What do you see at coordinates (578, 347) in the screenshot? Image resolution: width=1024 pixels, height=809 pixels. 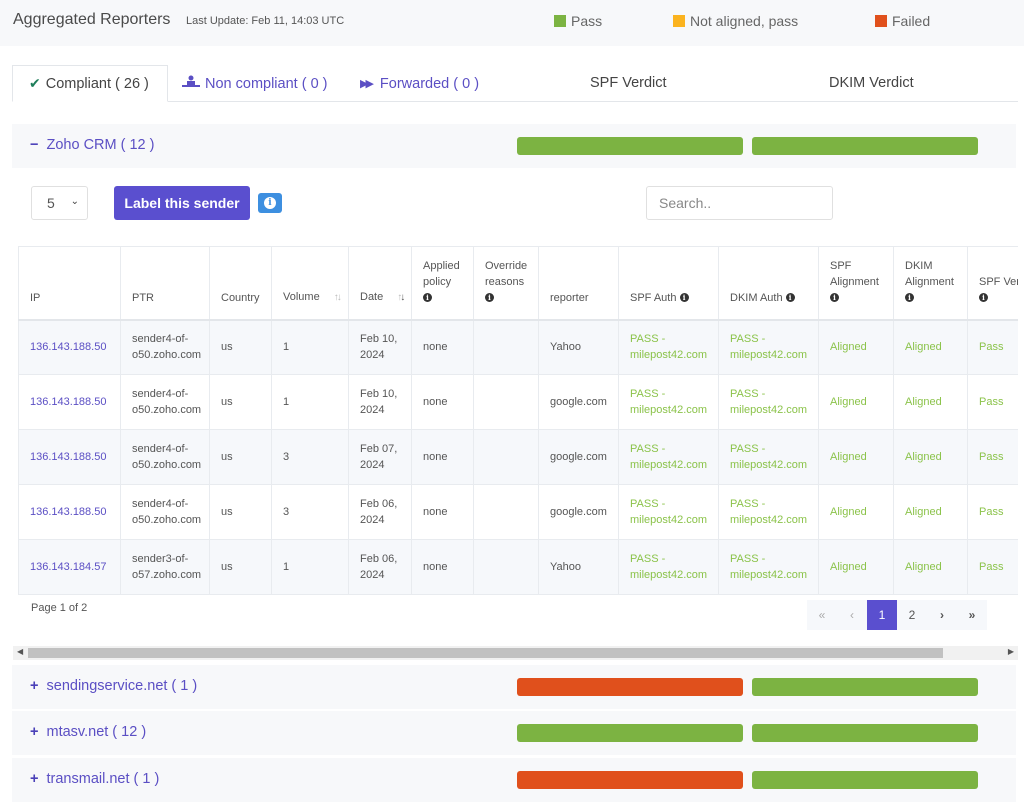 I see `cell-reporter: Yahoo` at bounding box center [578, 347].